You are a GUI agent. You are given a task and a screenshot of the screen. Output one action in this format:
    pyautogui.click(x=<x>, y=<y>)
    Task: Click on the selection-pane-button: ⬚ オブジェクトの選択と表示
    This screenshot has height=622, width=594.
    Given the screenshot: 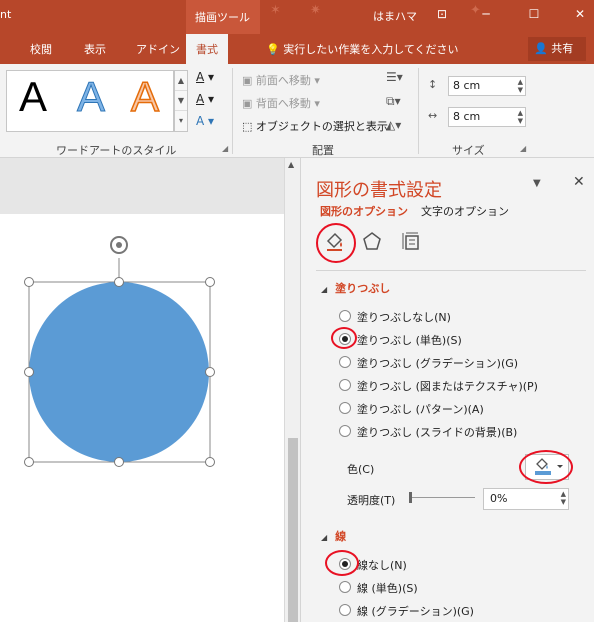 What is the action you would take?
    pyautogui.click(x=315, y=126)
    